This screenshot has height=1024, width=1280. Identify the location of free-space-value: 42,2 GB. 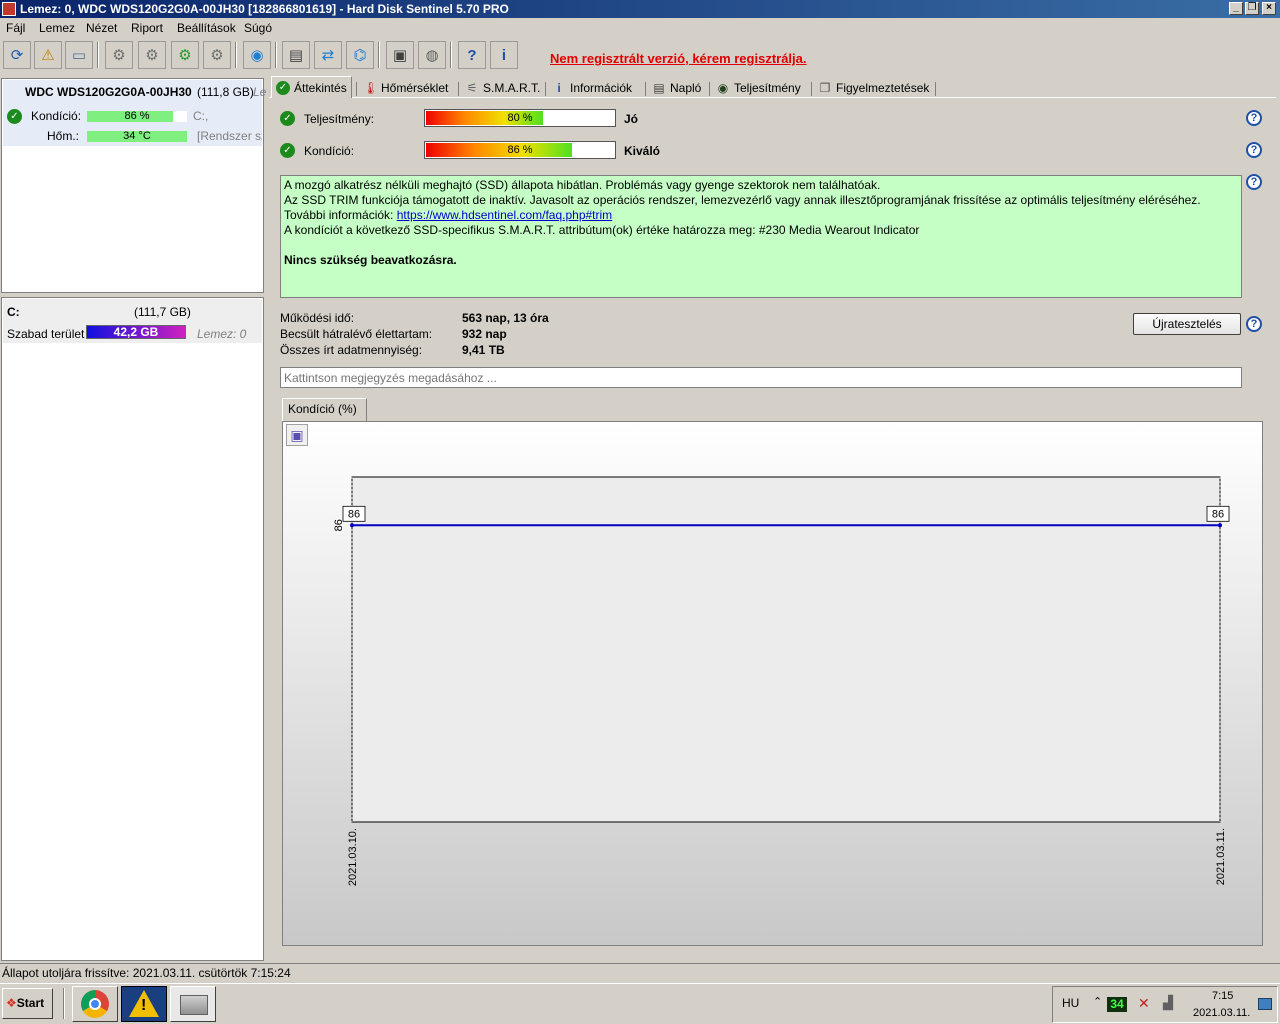
(136, 332).